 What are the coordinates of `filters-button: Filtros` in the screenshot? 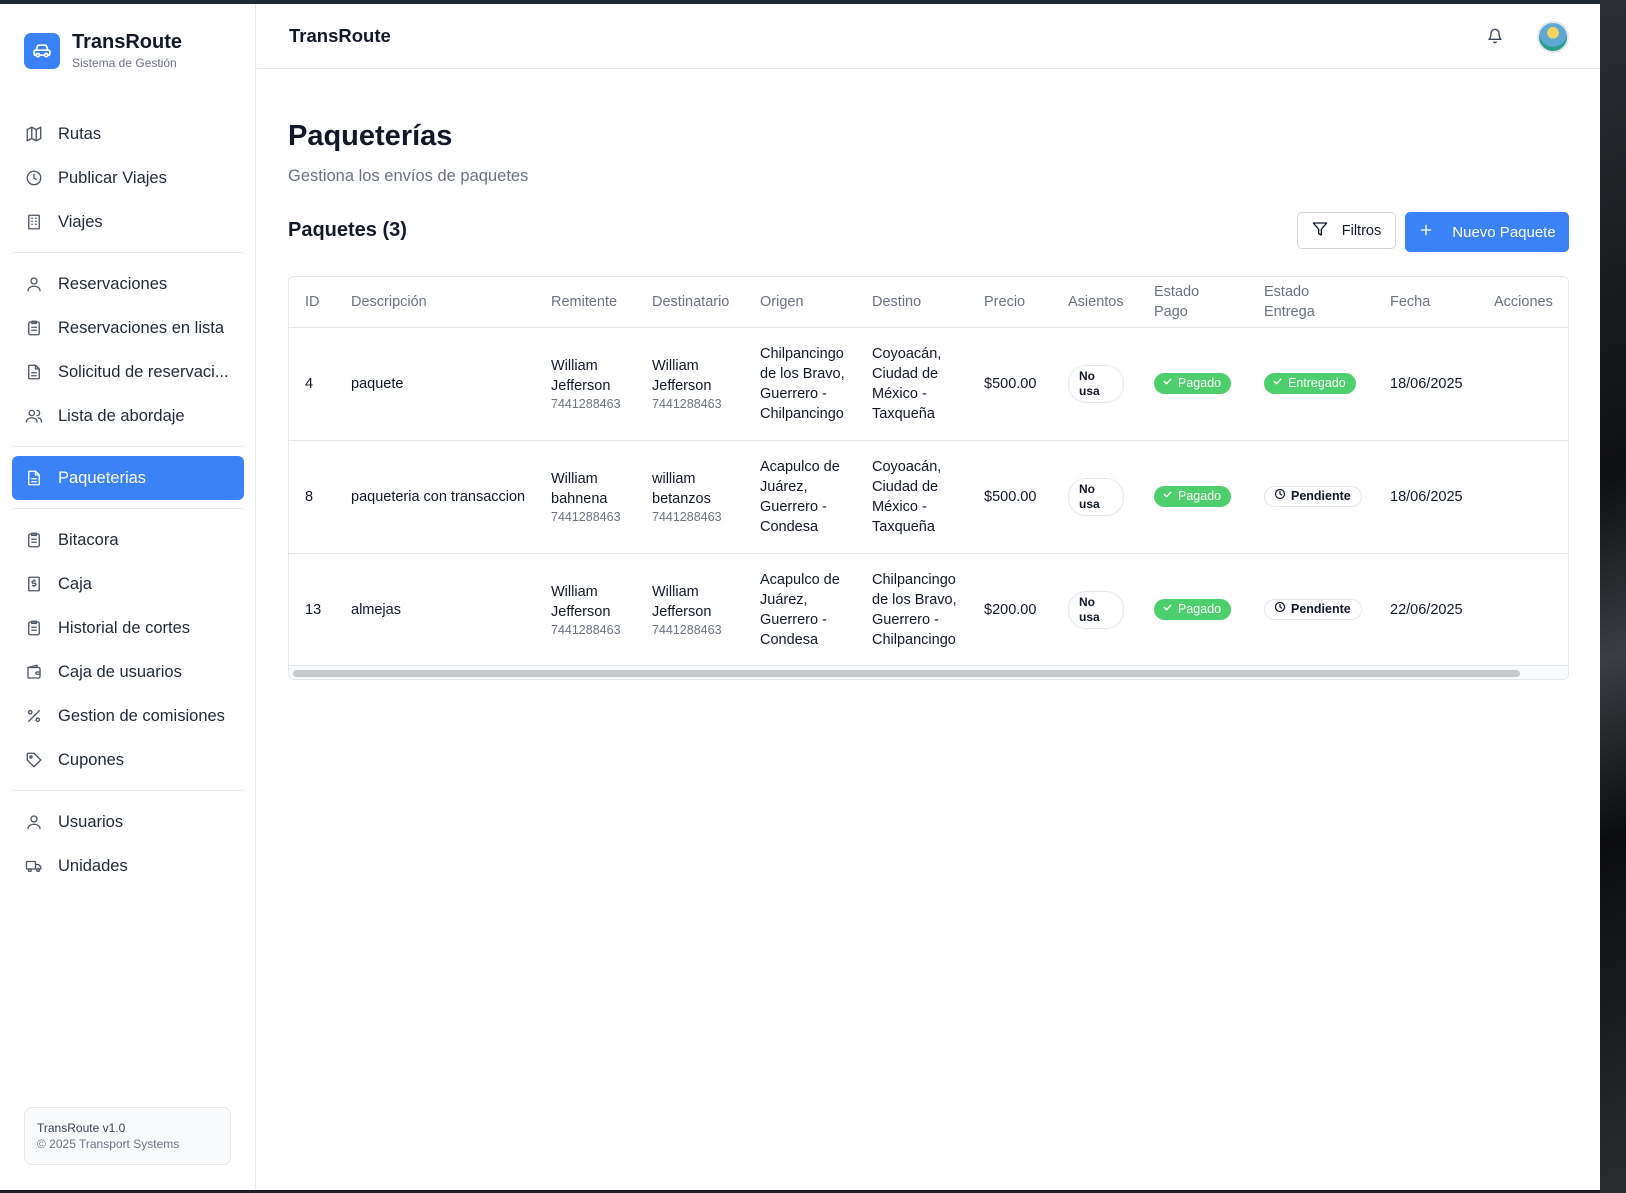 It's located at (1346, 230).